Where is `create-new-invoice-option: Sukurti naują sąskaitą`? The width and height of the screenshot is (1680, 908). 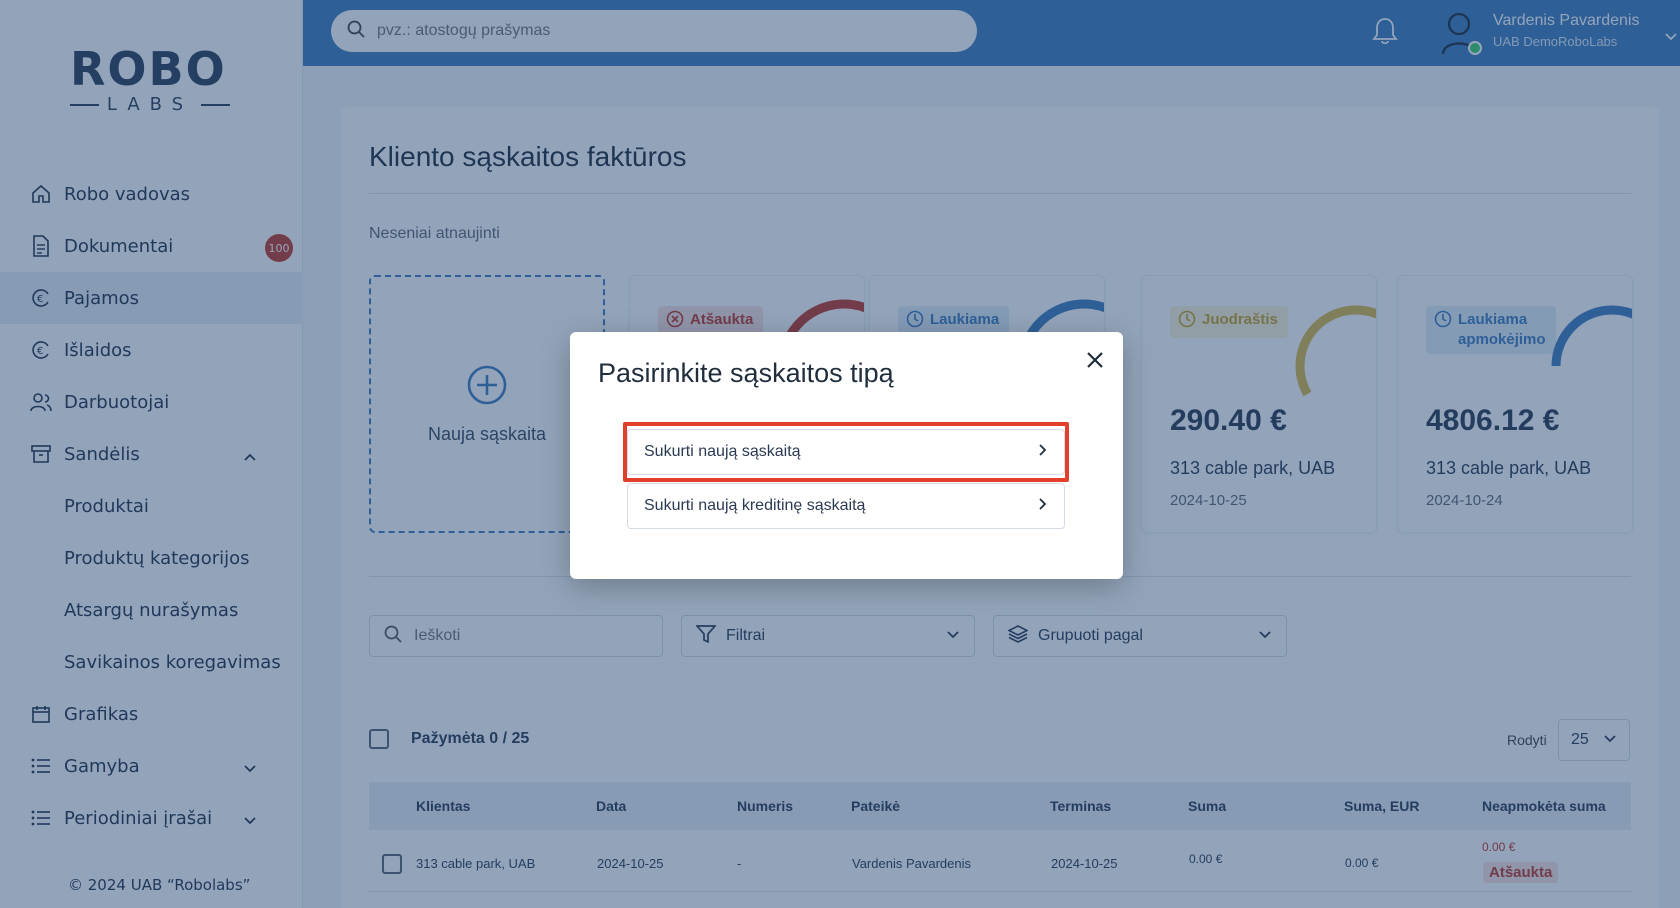
create-new-invoice-option: Sukurti naują sąskaitą is located at coordinates (846, 452).